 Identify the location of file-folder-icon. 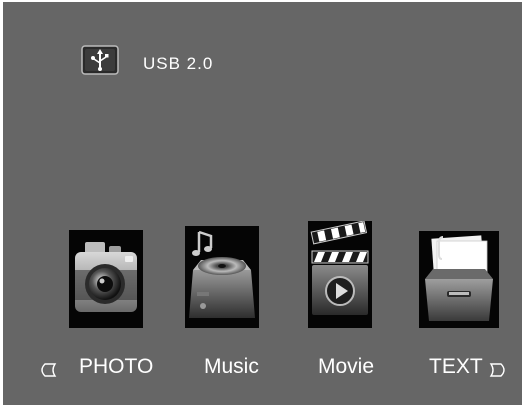
(459, 278).